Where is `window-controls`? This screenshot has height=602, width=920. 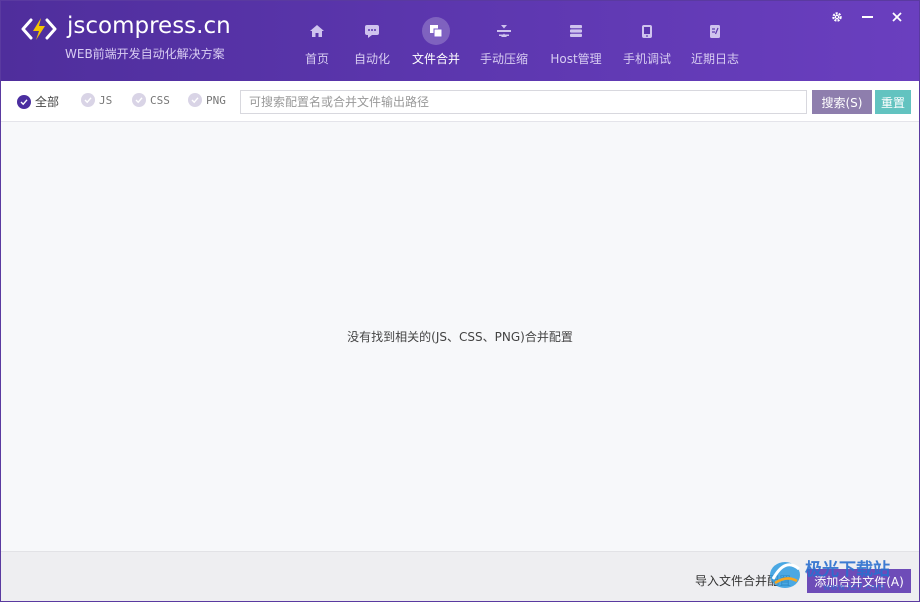
window-controls is located at coordinates (867, 17).